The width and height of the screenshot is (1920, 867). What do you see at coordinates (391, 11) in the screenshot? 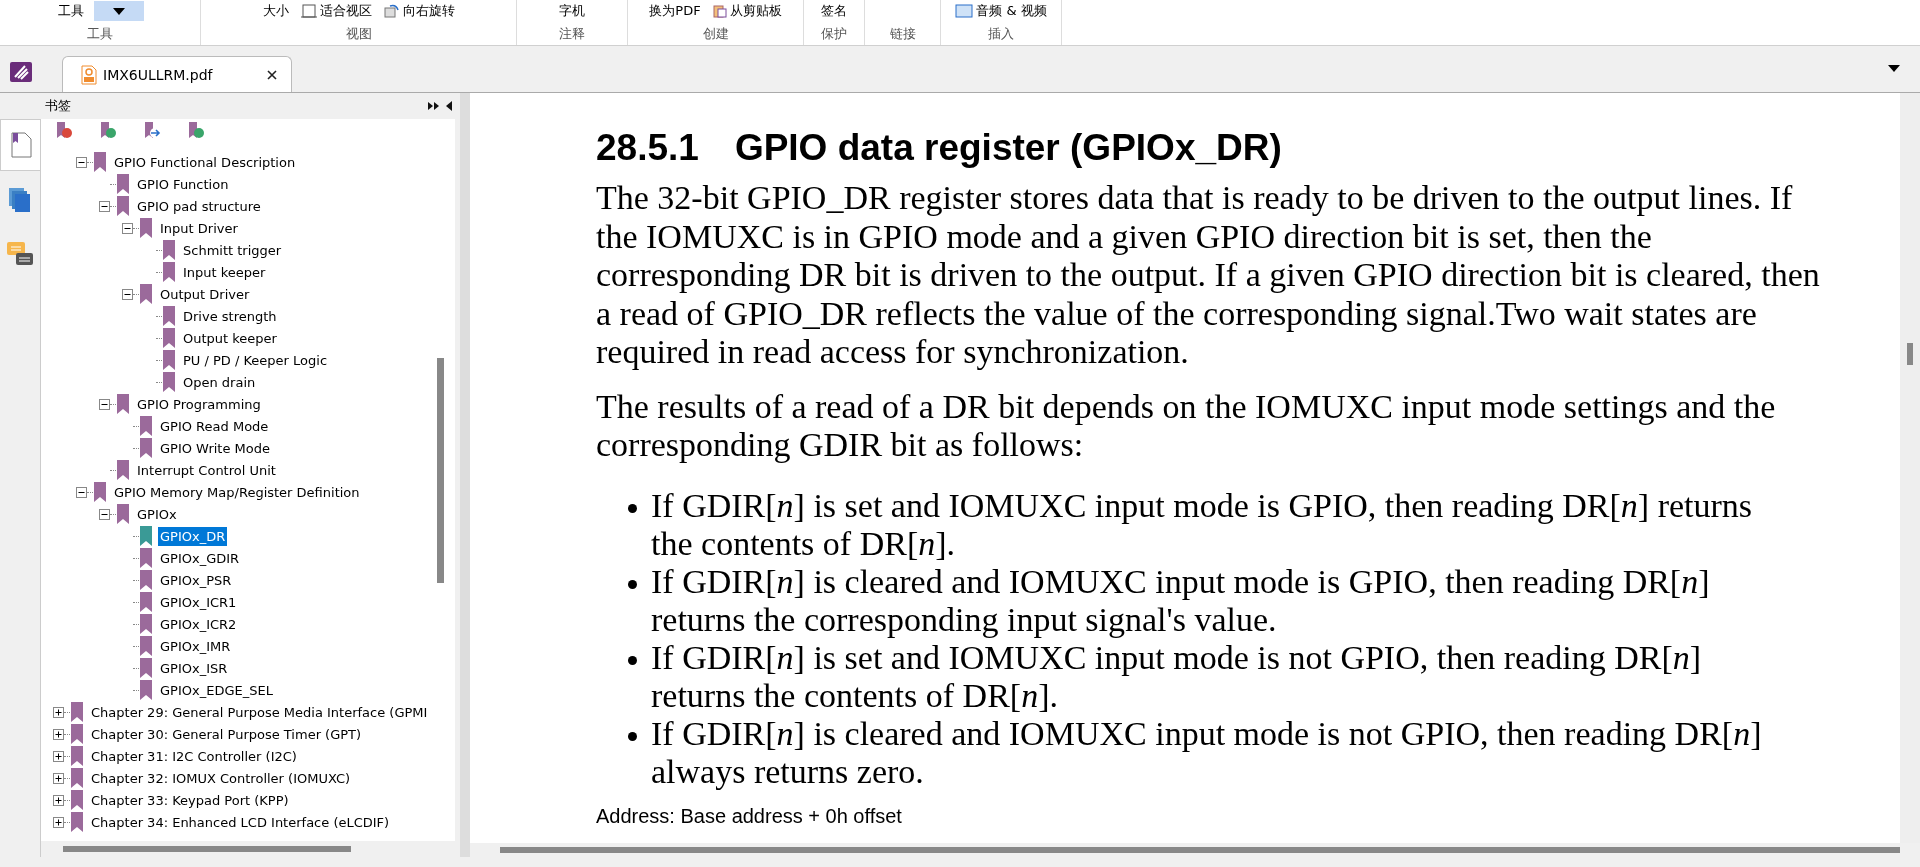
I see `rotate-icon` at bounding box center [391, 11].